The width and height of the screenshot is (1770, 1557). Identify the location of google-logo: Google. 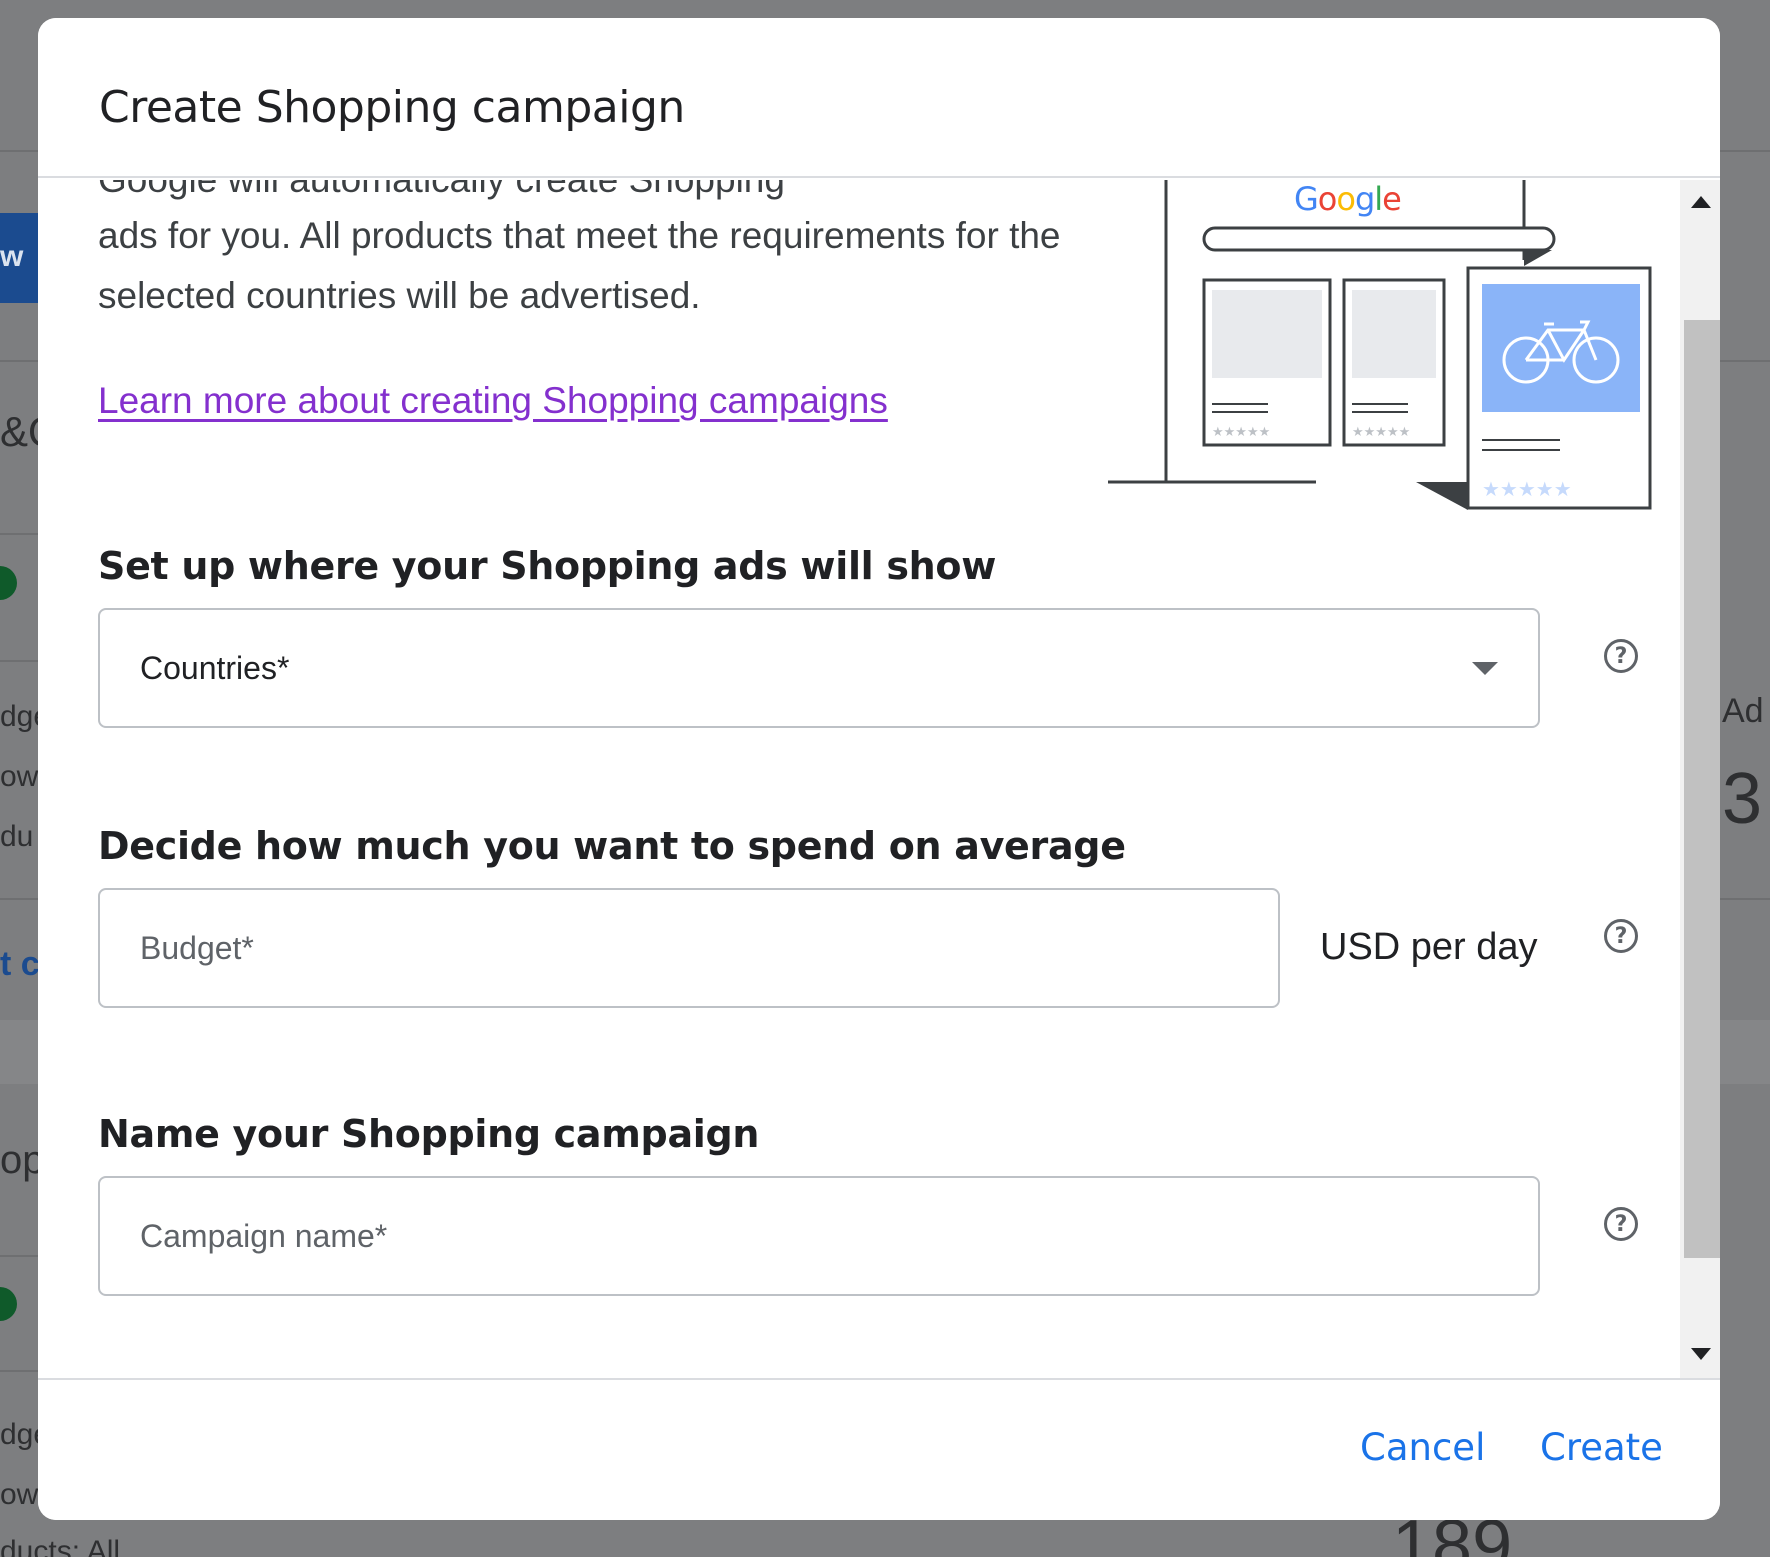
(1348, 199).